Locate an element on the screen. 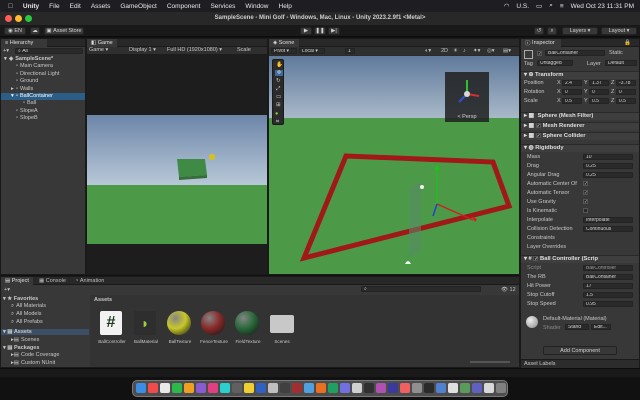 This screenshot has height=400, width=640. snap-value-input: 1 is located at coordinates (350, 51).